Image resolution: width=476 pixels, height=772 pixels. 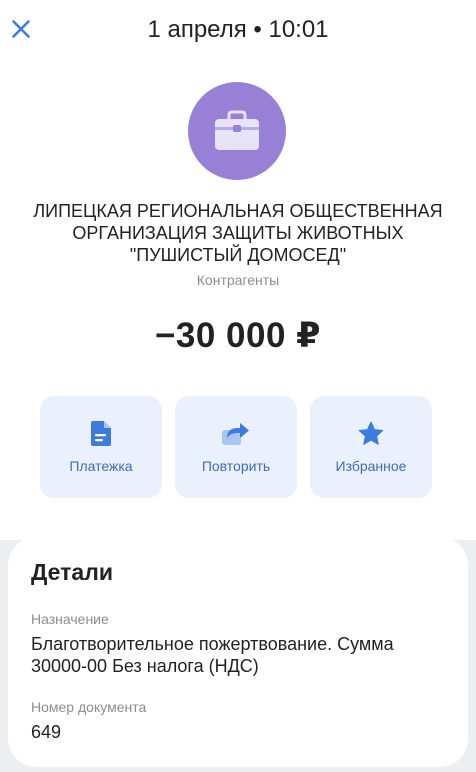 I want to click on action-buttons: Платежка Повторить Избранное, so click(x=236, y=447).